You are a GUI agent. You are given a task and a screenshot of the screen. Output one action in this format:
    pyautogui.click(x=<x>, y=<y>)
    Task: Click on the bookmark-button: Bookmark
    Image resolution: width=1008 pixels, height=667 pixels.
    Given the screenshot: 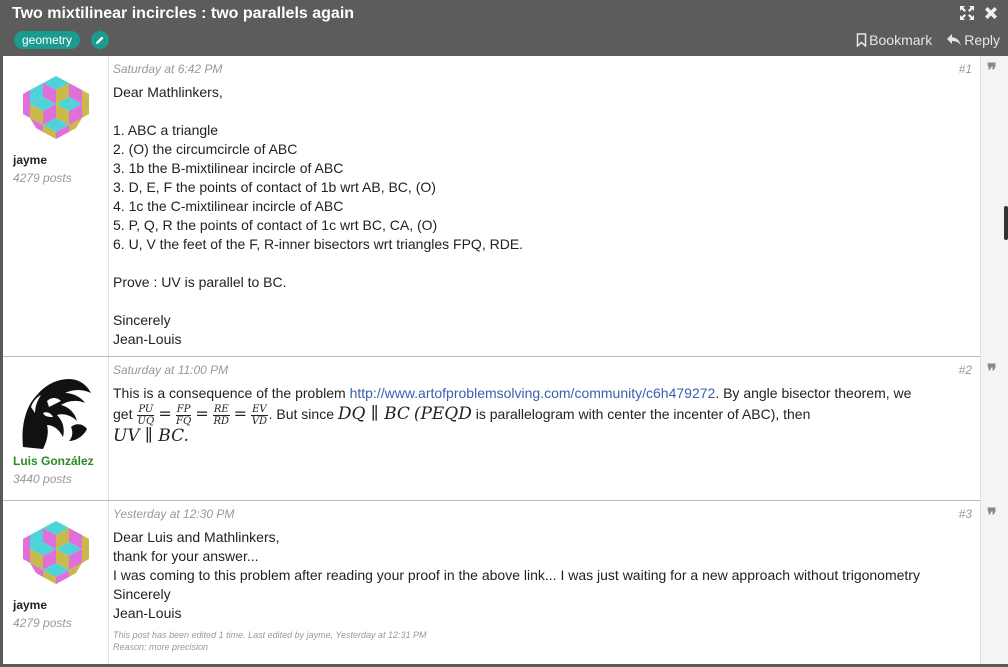 What is the action you would take?
    pyautogui.click(x=894, y=40)
    